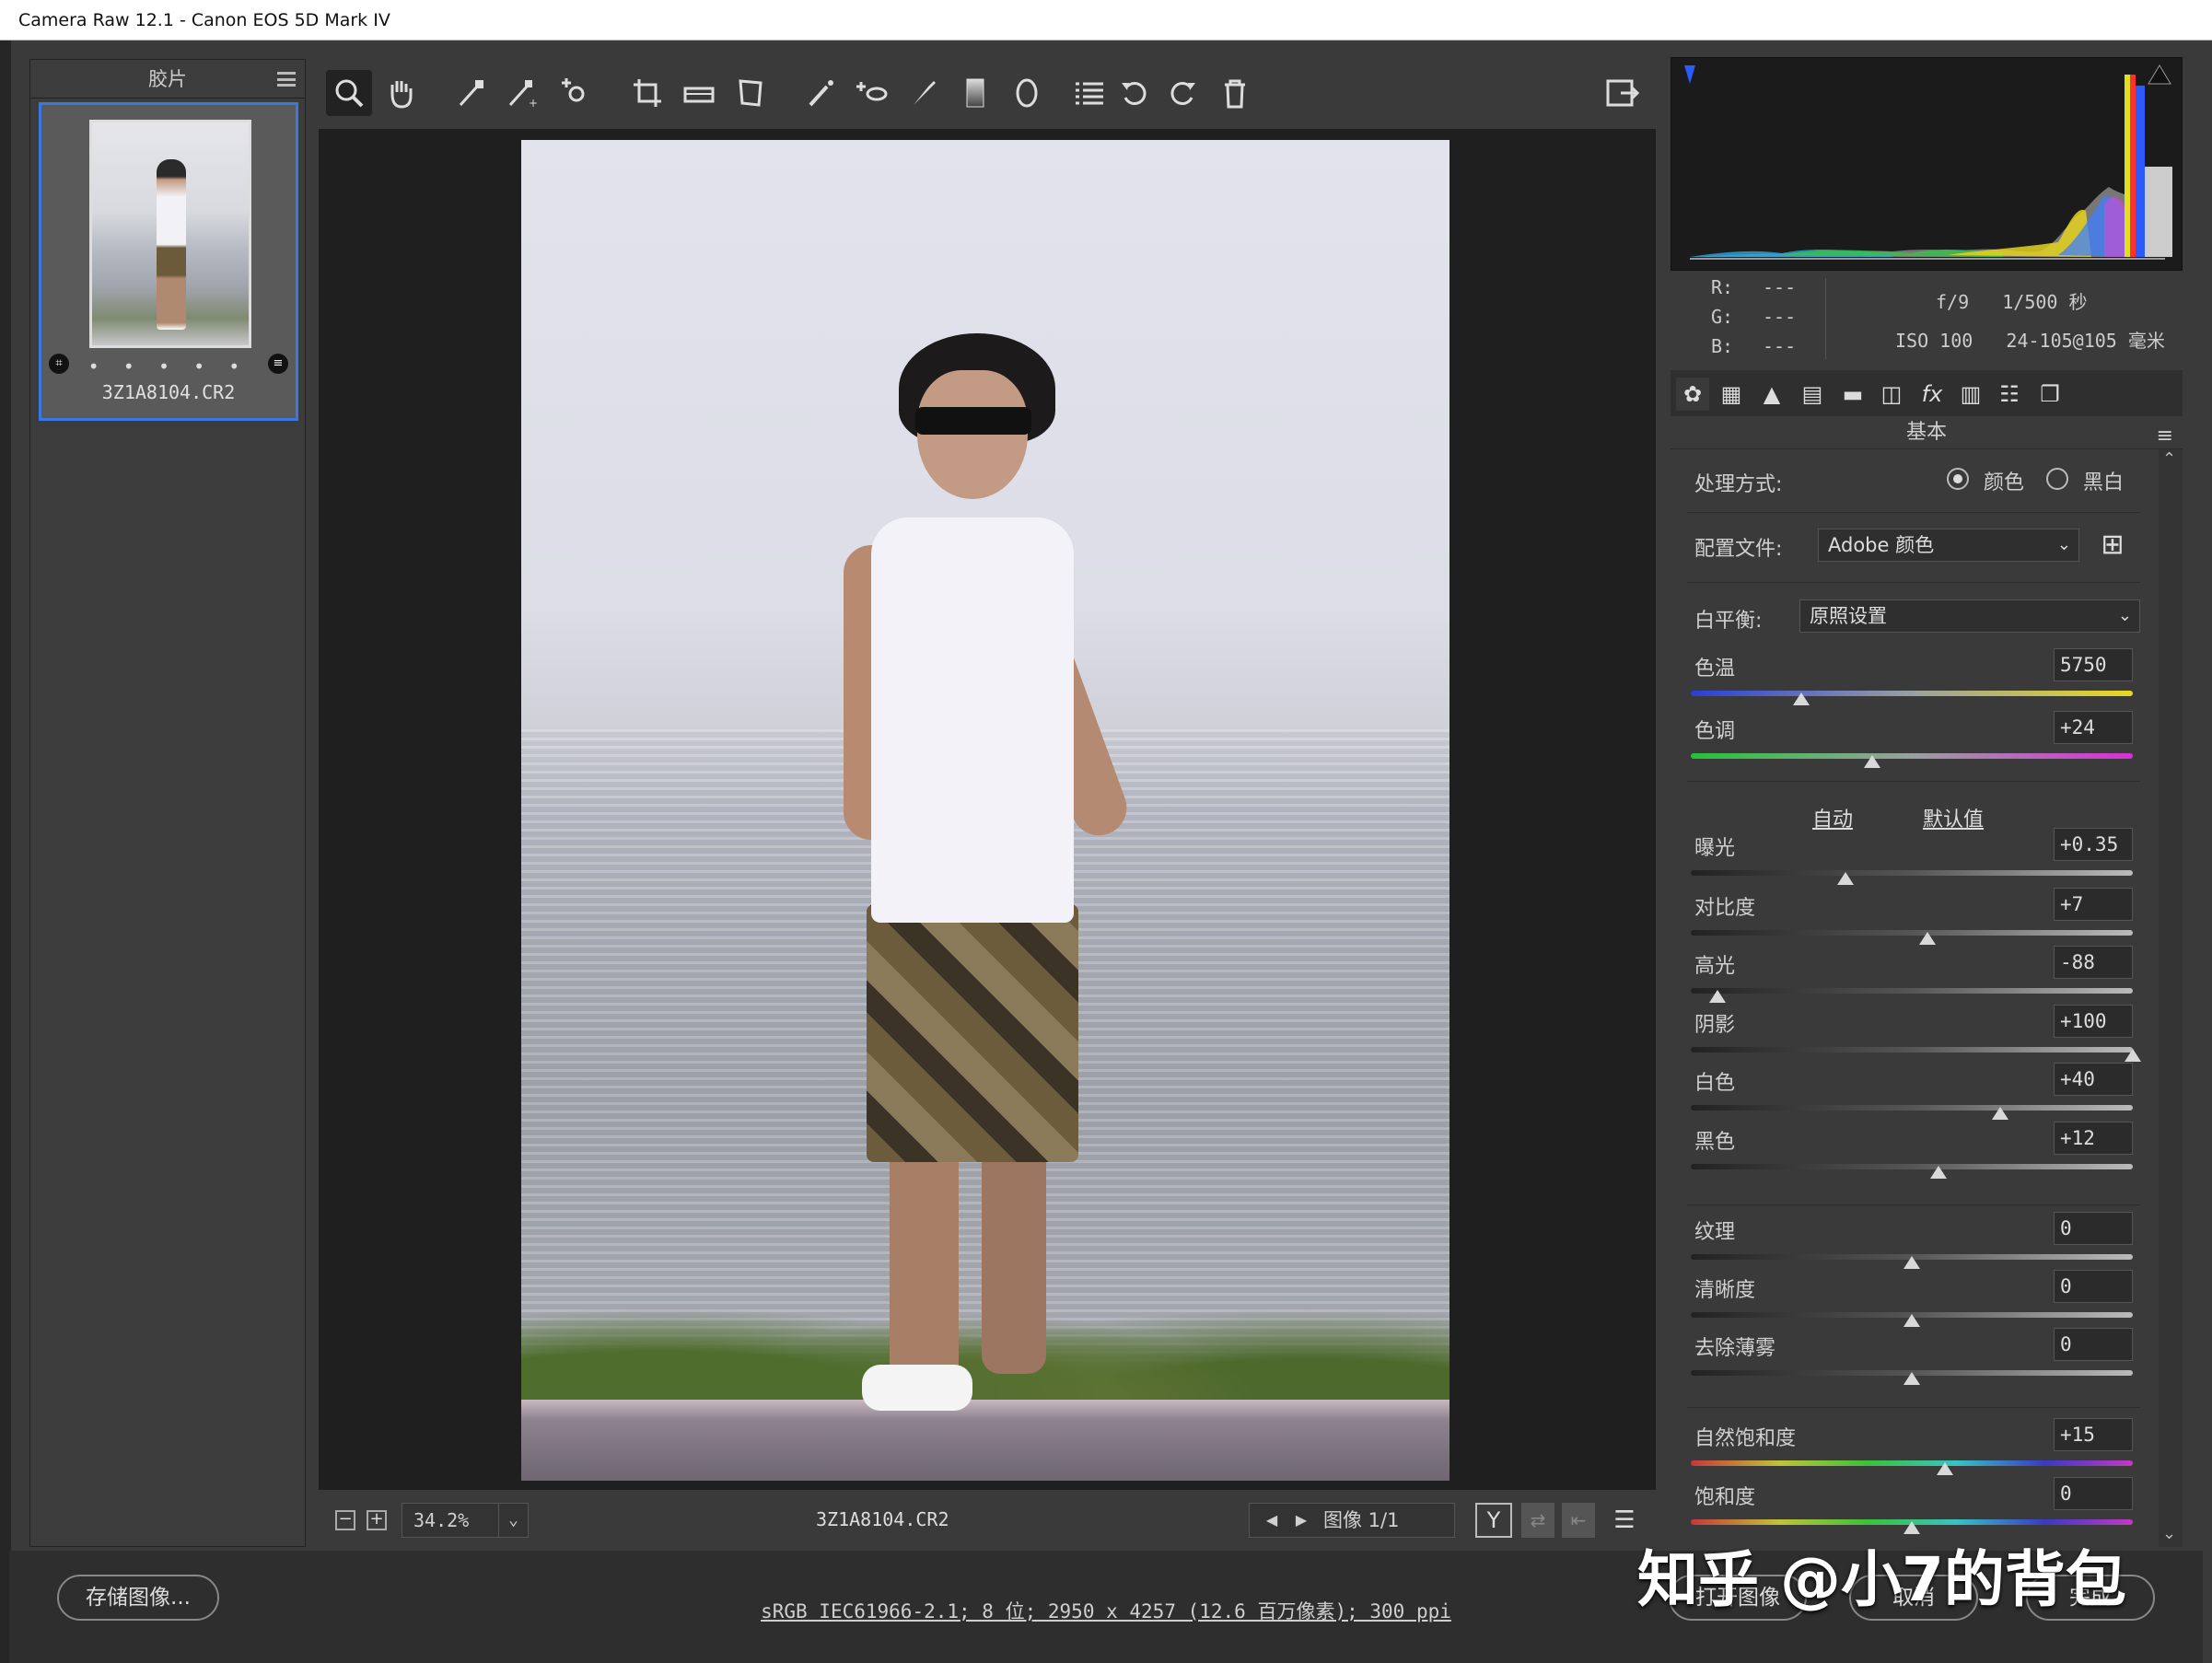 This screenshot has width=2212, height=1663. Describe the element at coordinates (1301, 1521) in the screenshot. I see `next-image-icon: ▶` at that location.